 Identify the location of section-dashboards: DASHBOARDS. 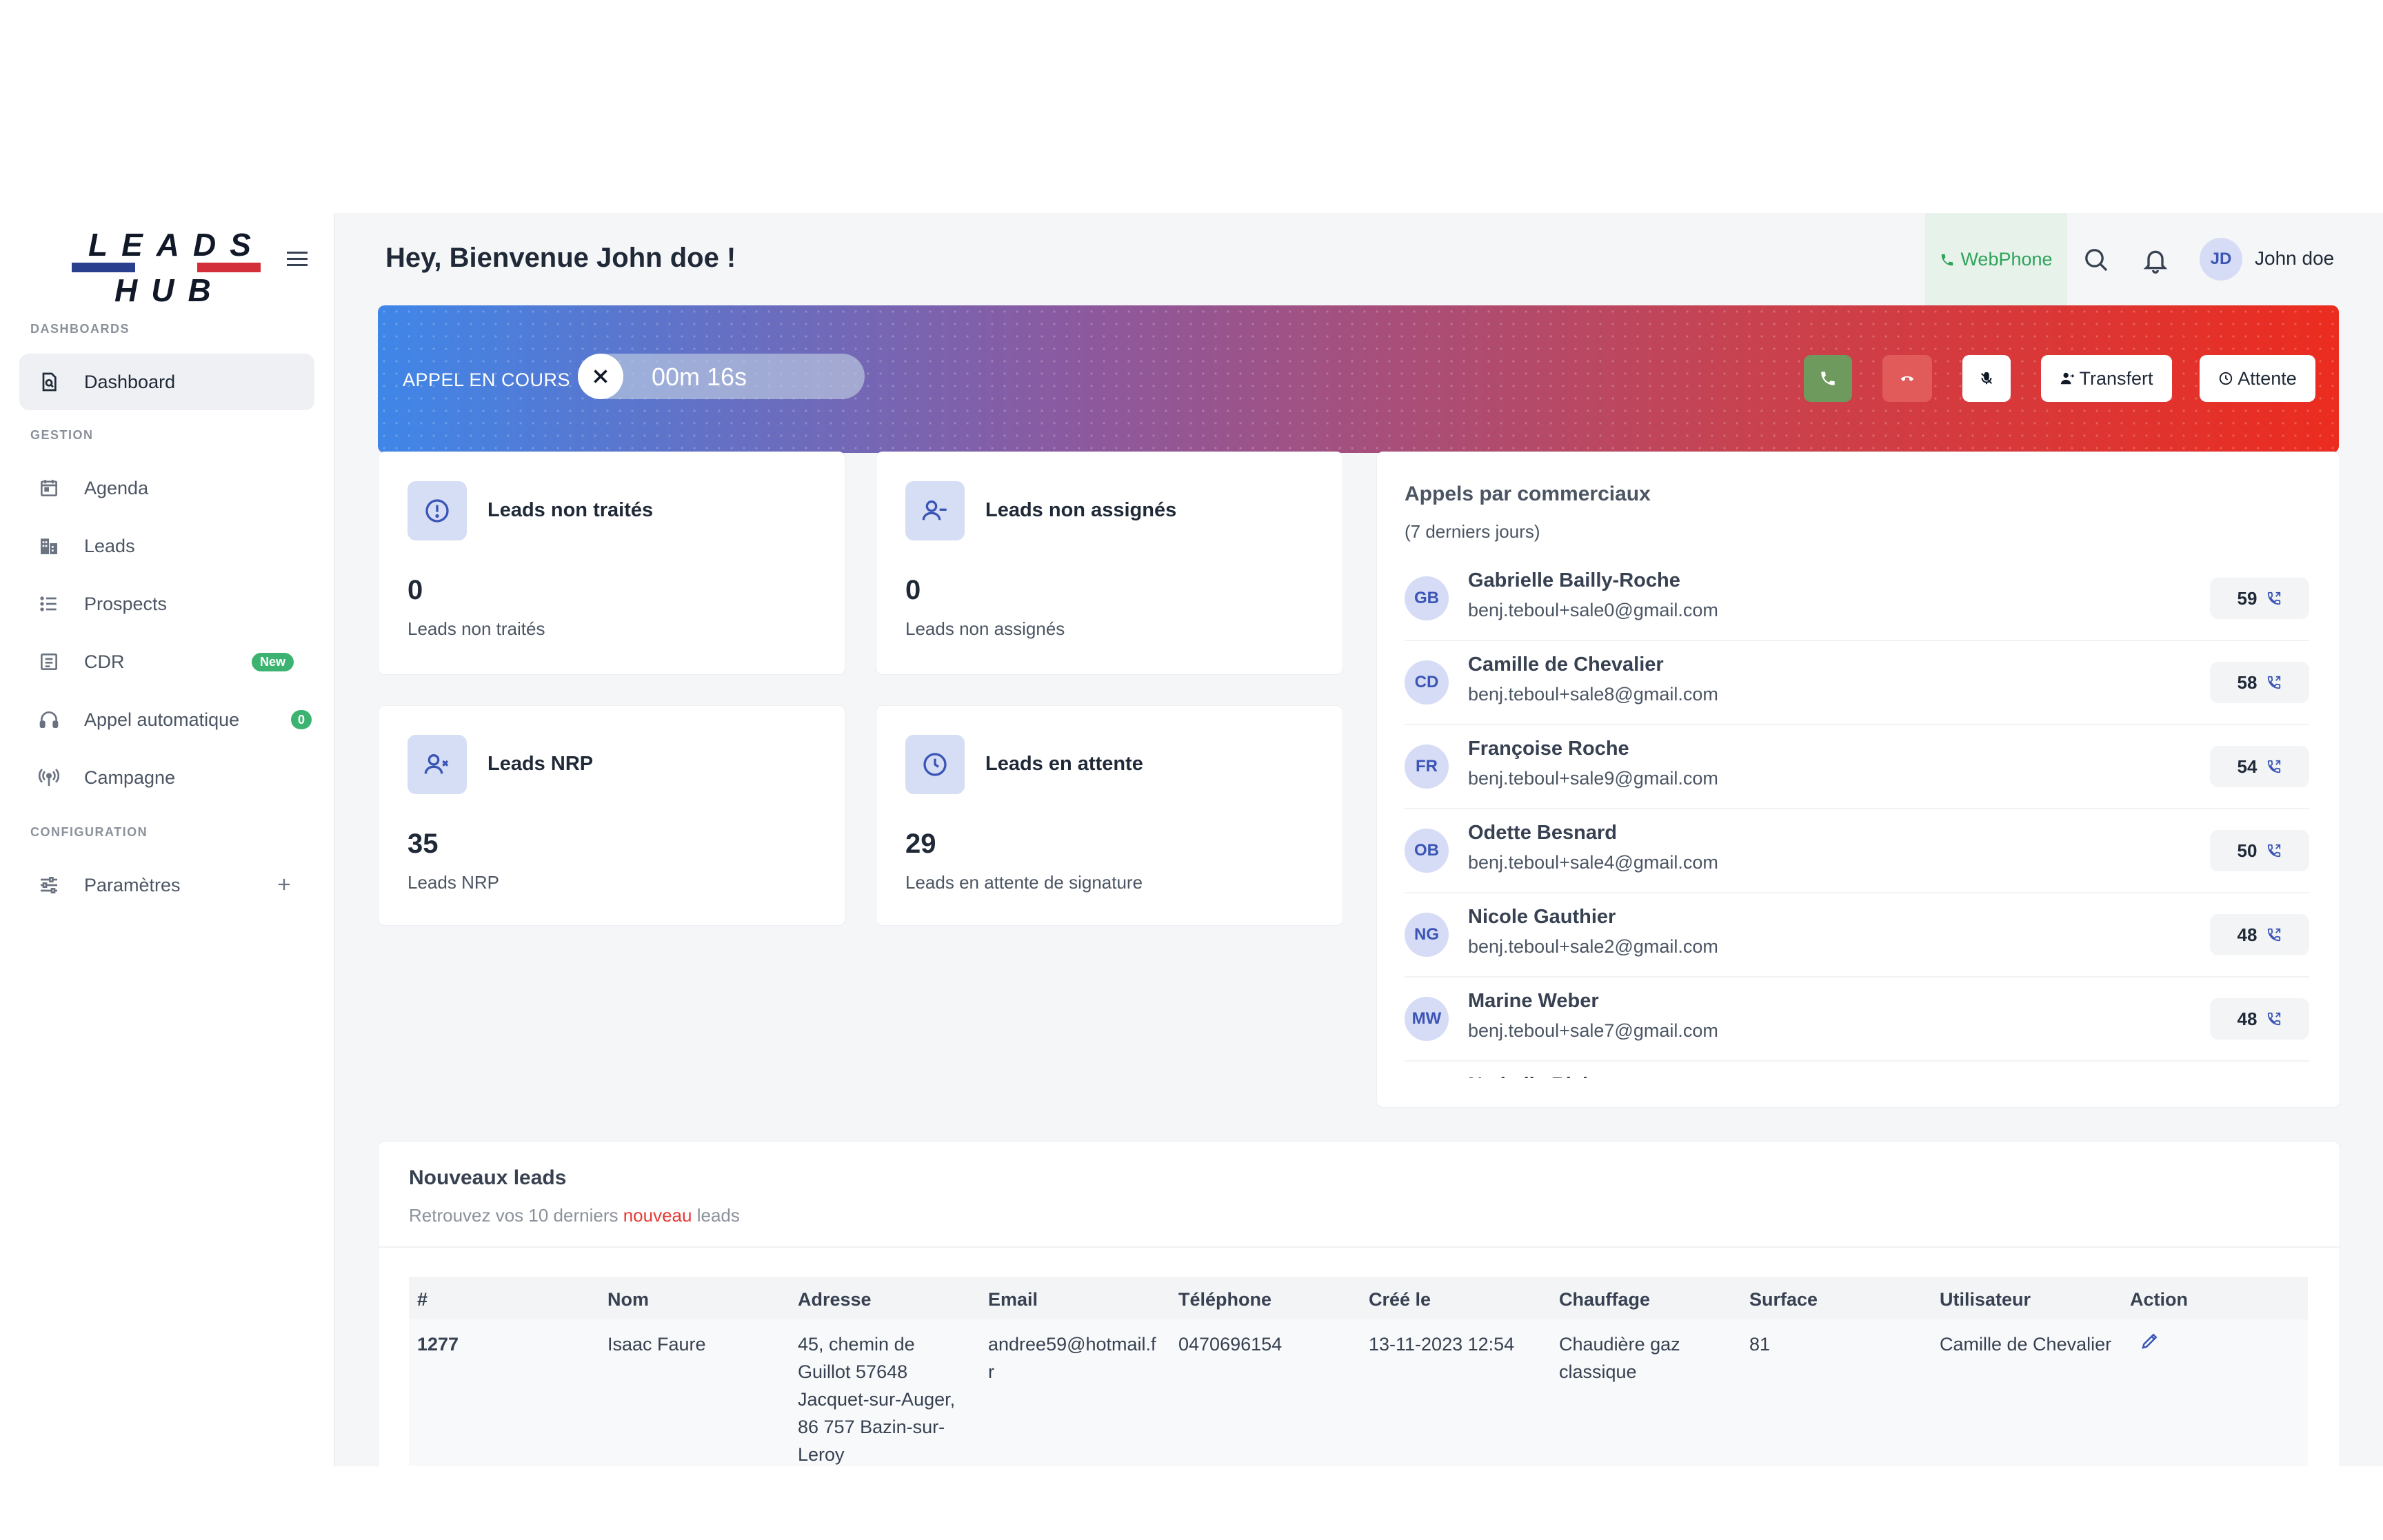
(80, 329).